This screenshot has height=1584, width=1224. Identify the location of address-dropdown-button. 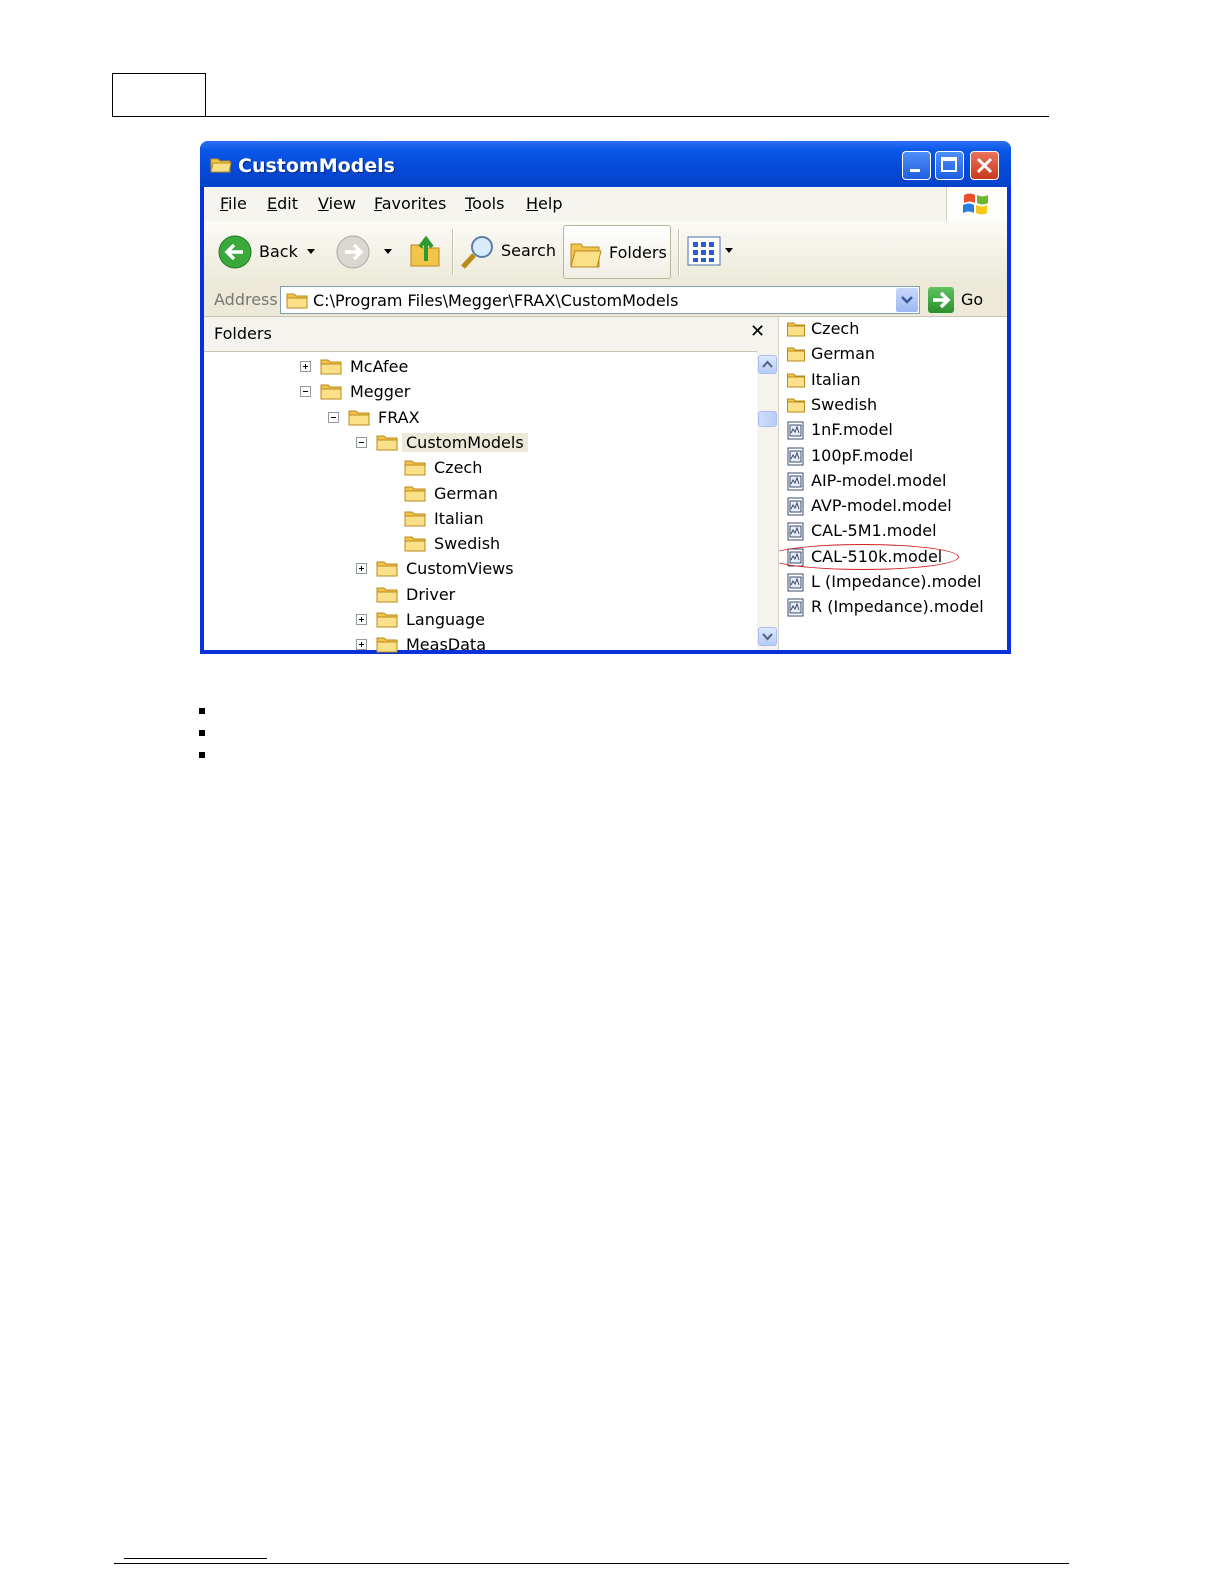
(907, 300).